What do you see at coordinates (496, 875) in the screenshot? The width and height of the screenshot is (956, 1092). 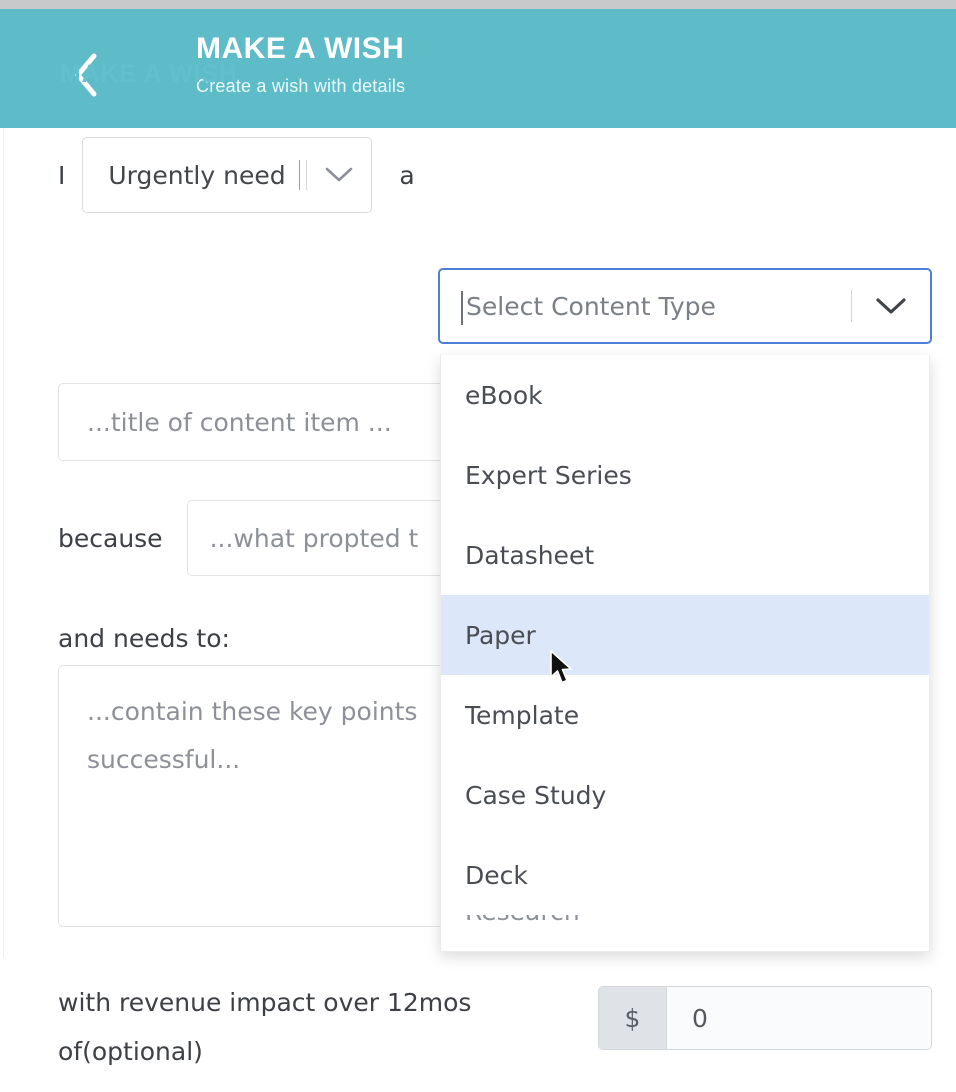 I see `dropdown-option-label: Deck` at bounding box center [496, 875].